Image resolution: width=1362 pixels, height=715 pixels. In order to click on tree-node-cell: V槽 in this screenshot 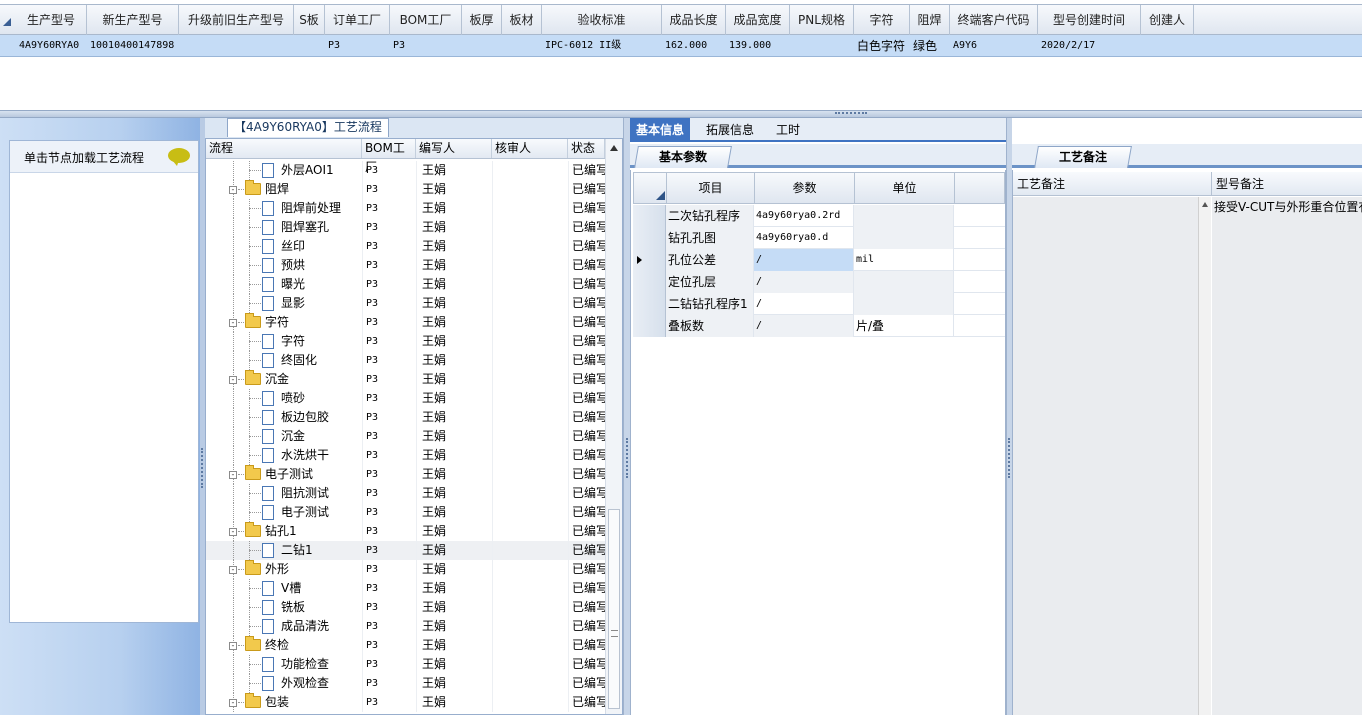, I will do `click(283, 588)`.